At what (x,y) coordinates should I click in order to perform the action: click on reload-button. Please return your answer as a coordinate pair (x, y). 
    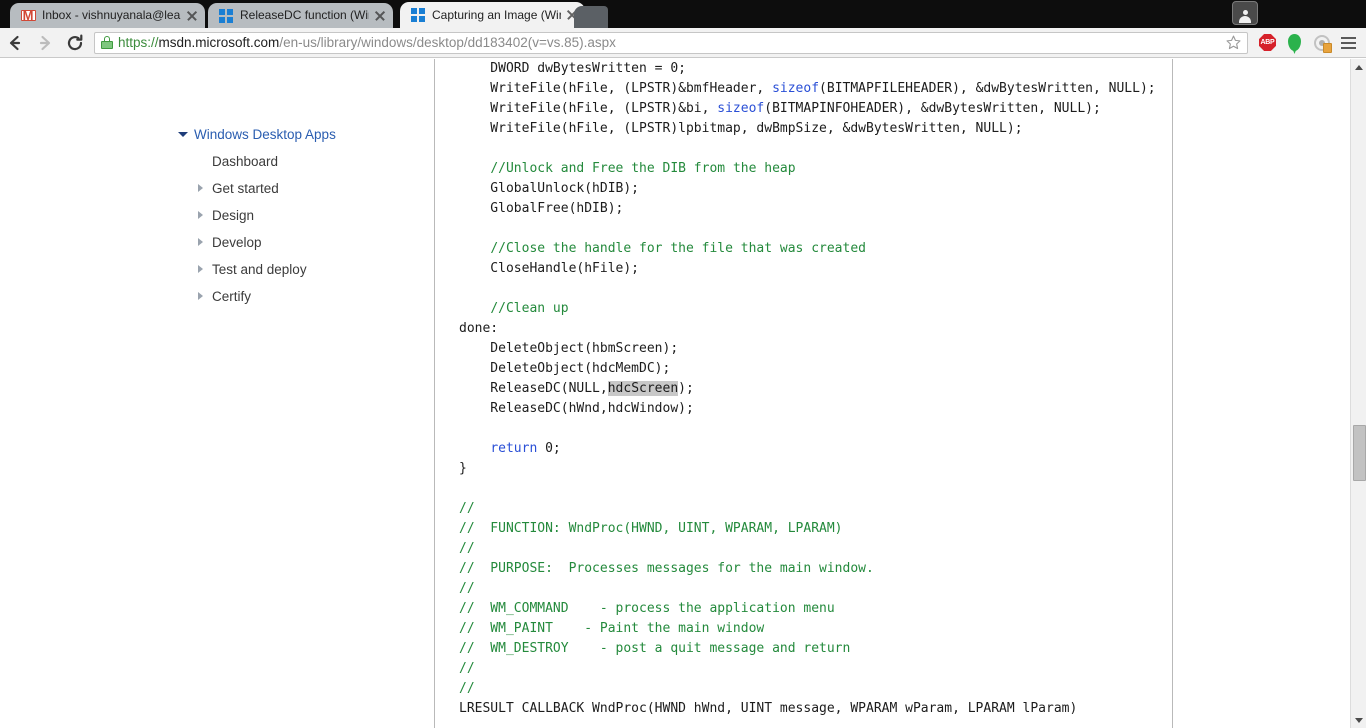
    Looking at the image, I should click on (75, 43).